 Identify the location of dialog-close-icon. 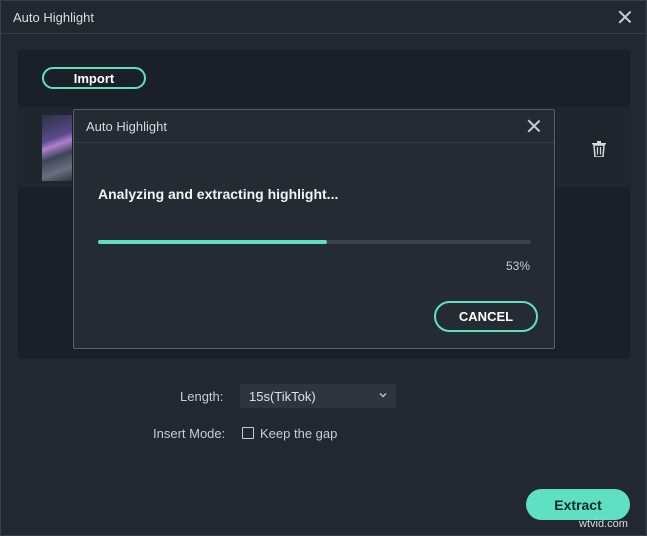
(534, 126).